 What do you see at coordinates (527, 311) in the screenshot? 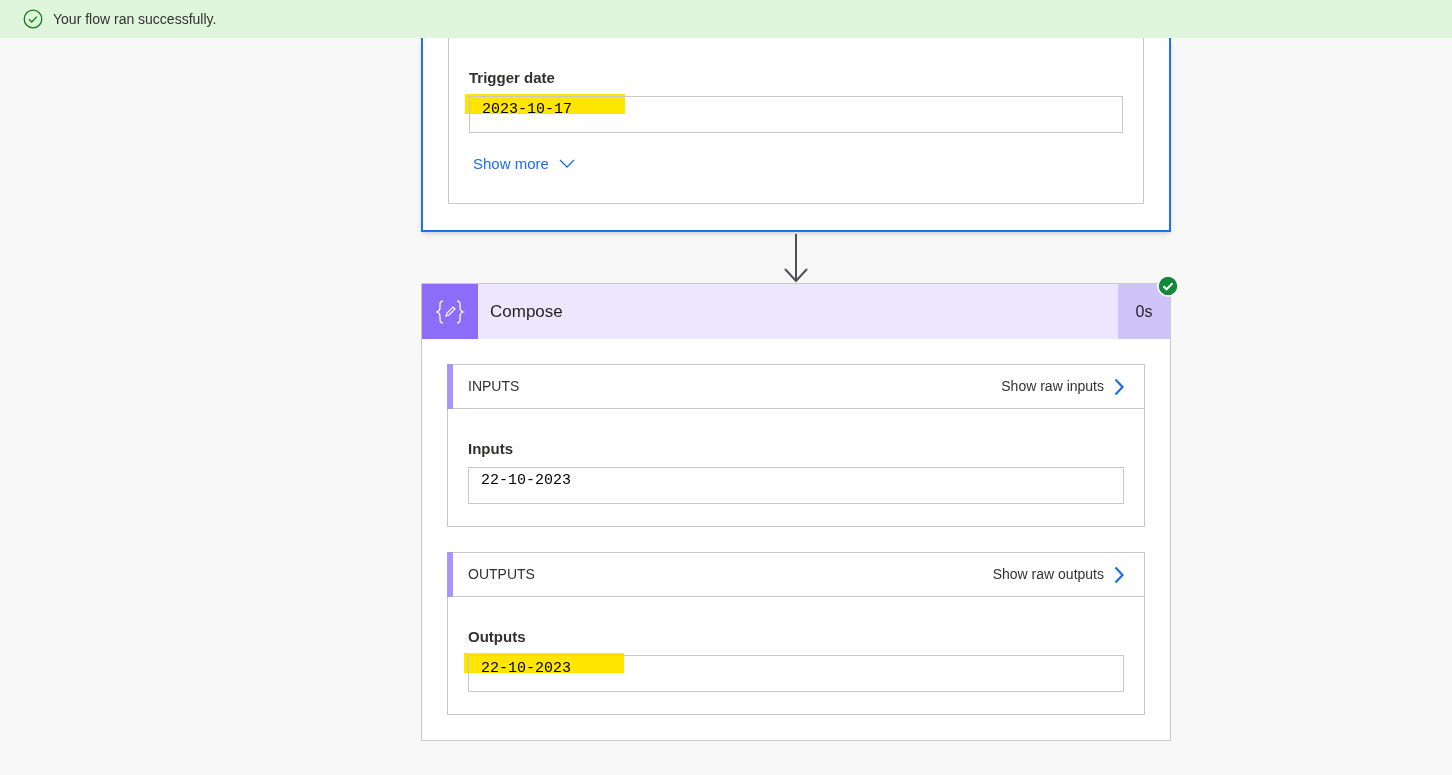
I see `action-title: Compose` at bounding box center [527, 311].